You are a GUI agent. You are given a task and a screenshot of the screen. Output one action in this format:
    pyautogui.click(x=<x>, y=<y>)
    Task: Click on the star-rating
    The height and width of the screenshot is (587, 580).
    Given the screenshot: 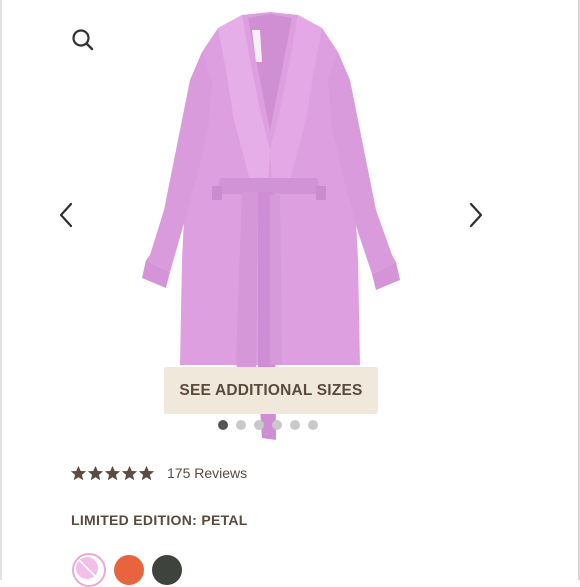 What is the action you would take?
    pyautogui.click(x=112, y=473)
    